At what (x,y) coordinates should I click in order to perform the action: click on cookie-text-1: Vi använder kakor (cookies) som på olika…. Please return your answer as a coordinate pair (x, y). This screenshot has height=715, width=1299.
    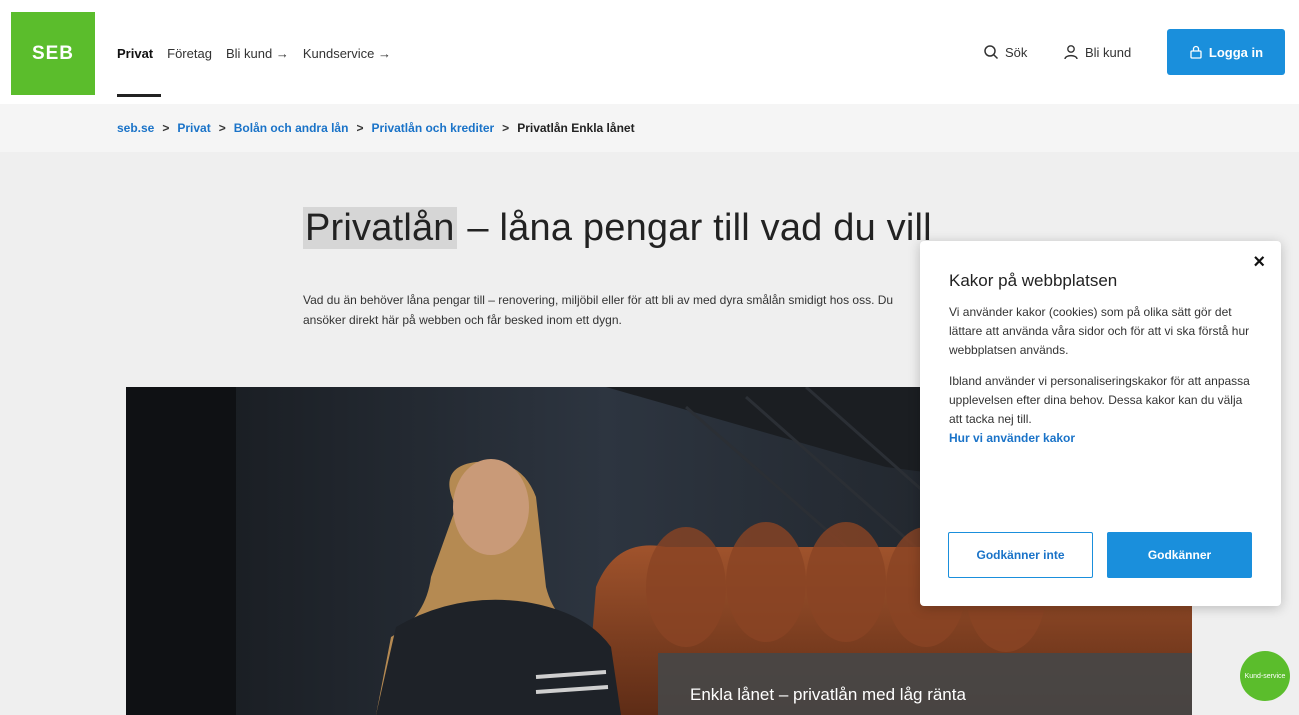
    Looking at the image, I should click on (1099, 331).